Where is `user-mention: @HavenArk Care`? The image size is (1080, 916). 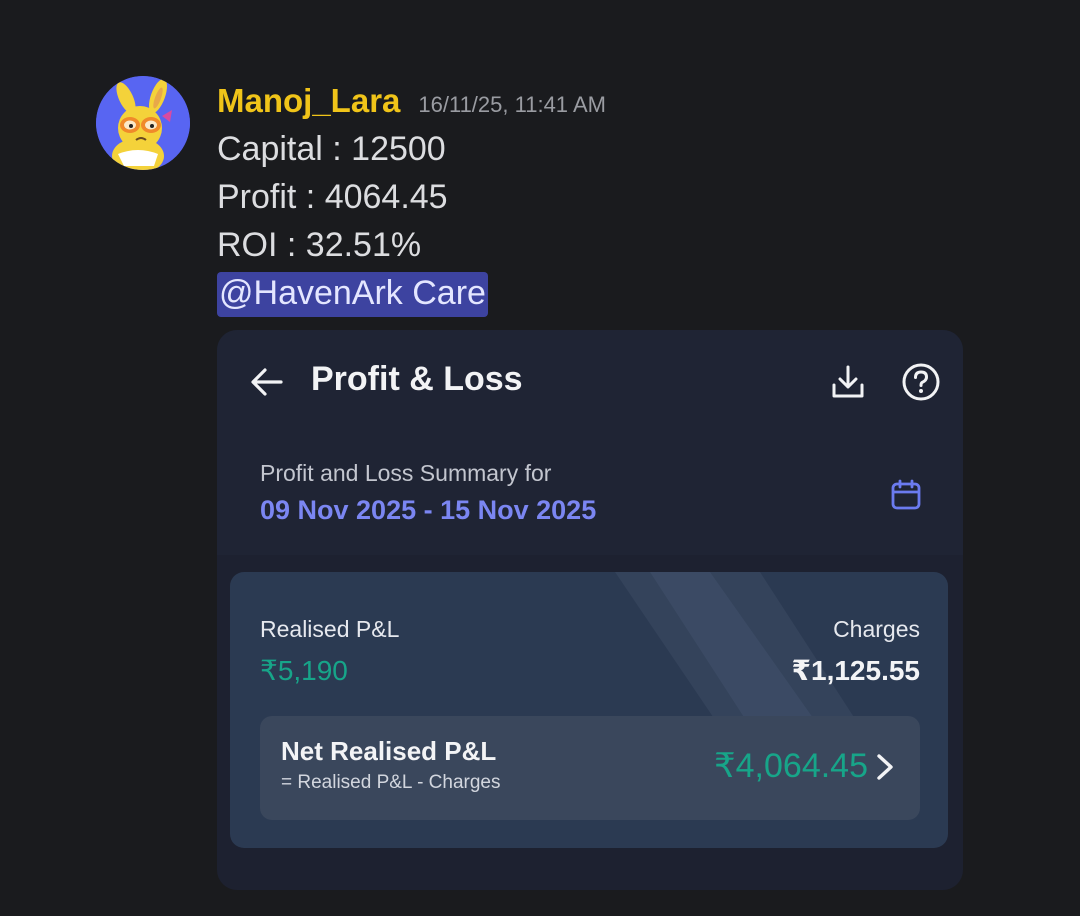
user-mention: @HavenArk Care is located at coordinates (352, 294).